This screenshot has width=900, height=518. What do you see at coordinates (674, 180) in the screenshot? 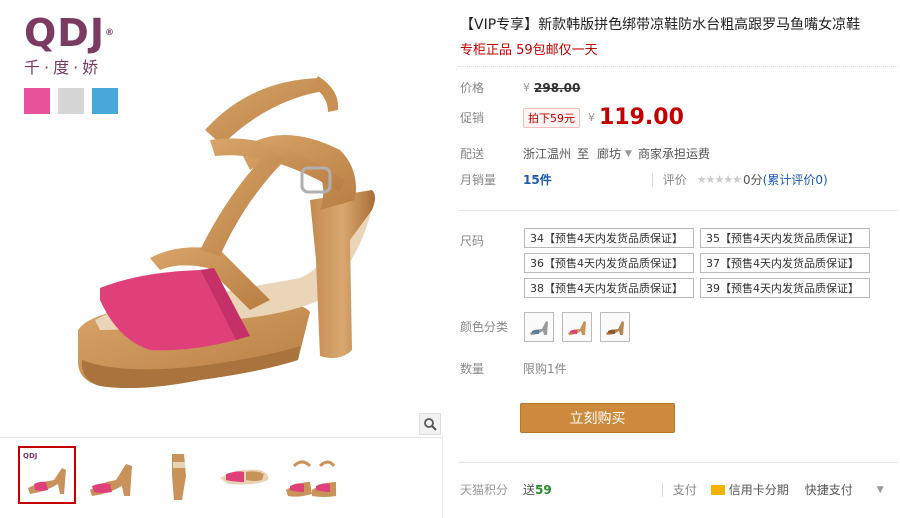
I see `rating-label: 评价` at bounding box center [674, 180].